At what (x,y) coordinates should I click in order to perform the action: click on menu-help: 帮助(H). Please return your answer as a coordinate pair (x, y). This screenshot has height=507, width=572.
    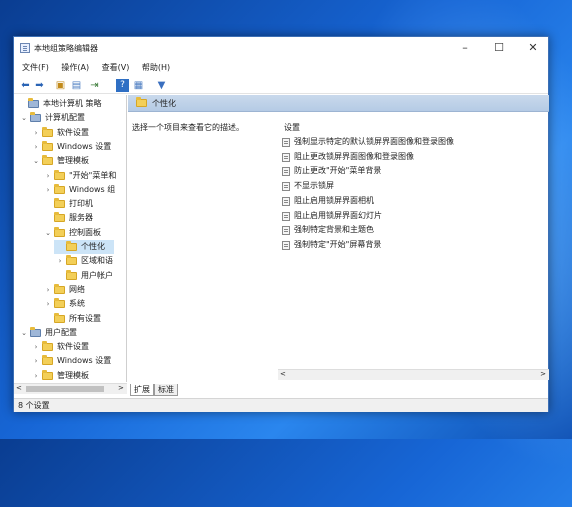
    Looking at the image, I should click on (156, 67).